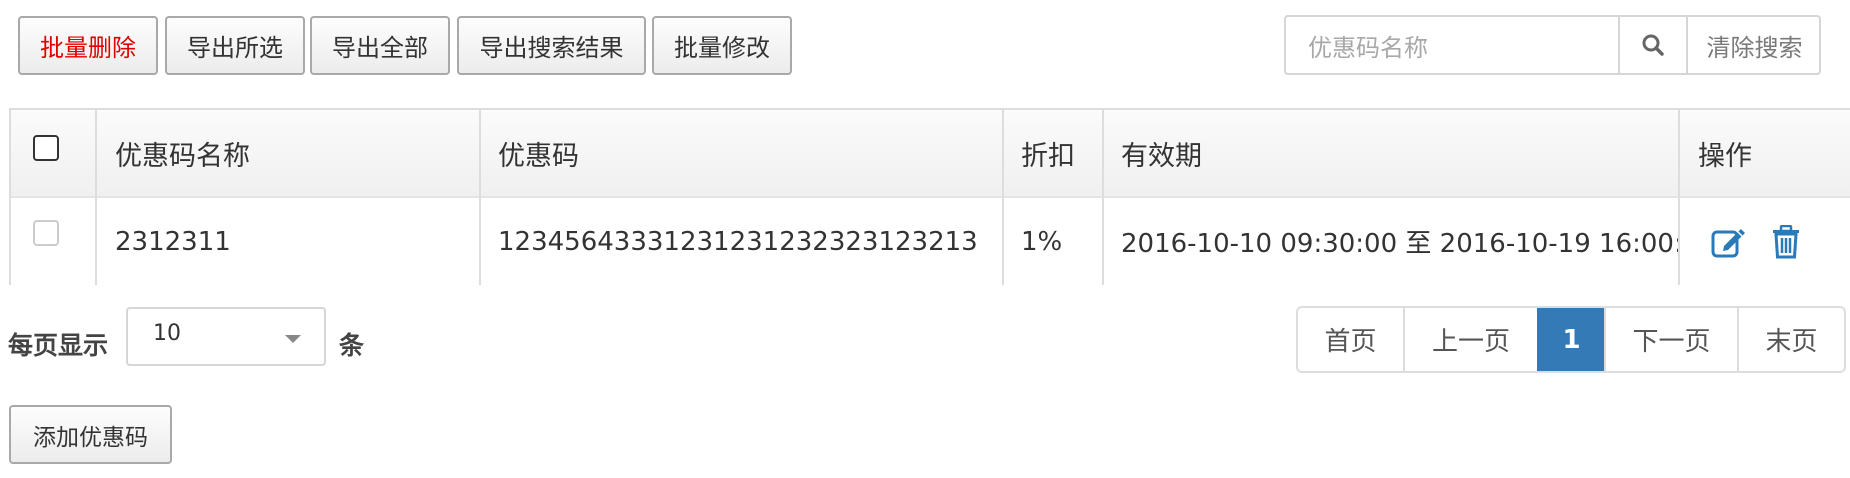 The width and height of the screenshot is (1850, 478). I want to click on header-coupon-name: 优惠码名称, so click(182, 153).